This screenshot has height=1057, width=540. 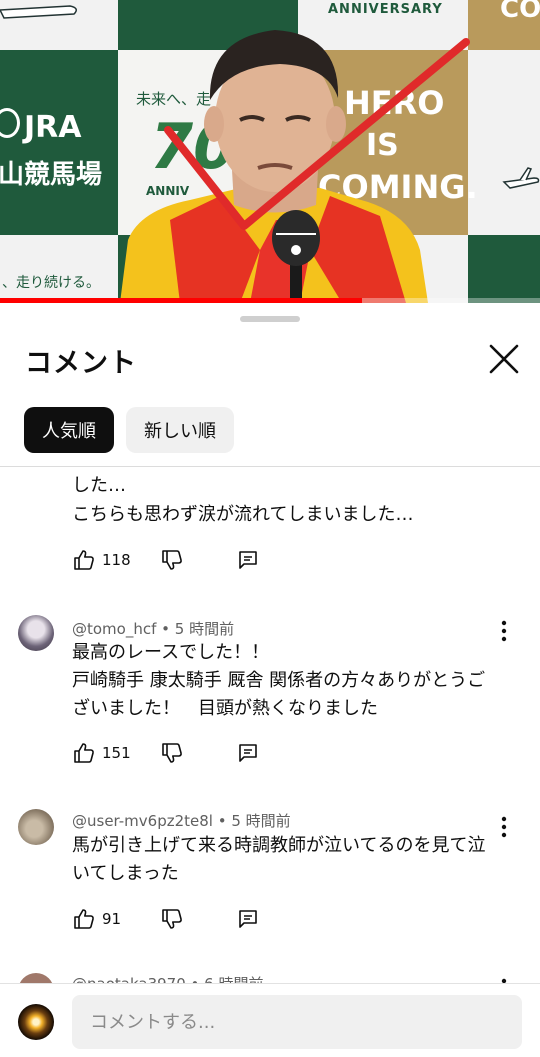 I want to click on comment-input, so click(x=297, y=1022).